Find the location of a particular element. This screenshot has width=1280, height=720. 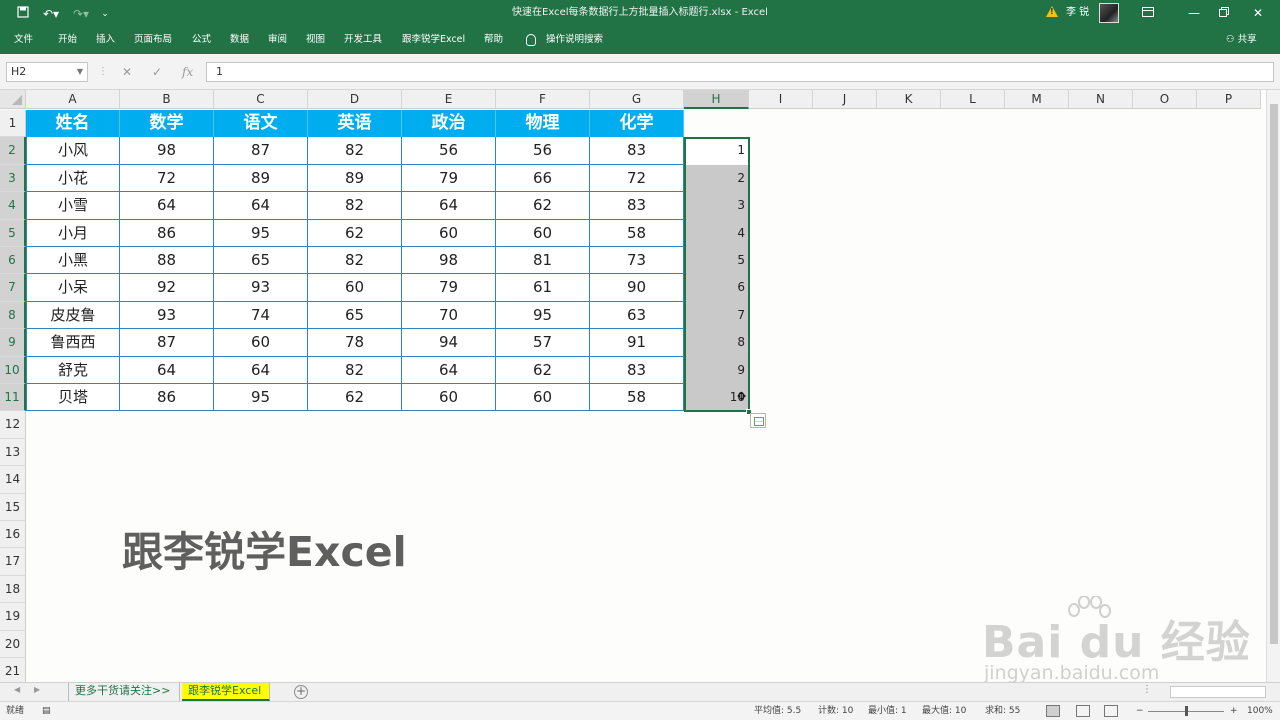

tab-help: 帮助 is located at coordinates (493, 41).